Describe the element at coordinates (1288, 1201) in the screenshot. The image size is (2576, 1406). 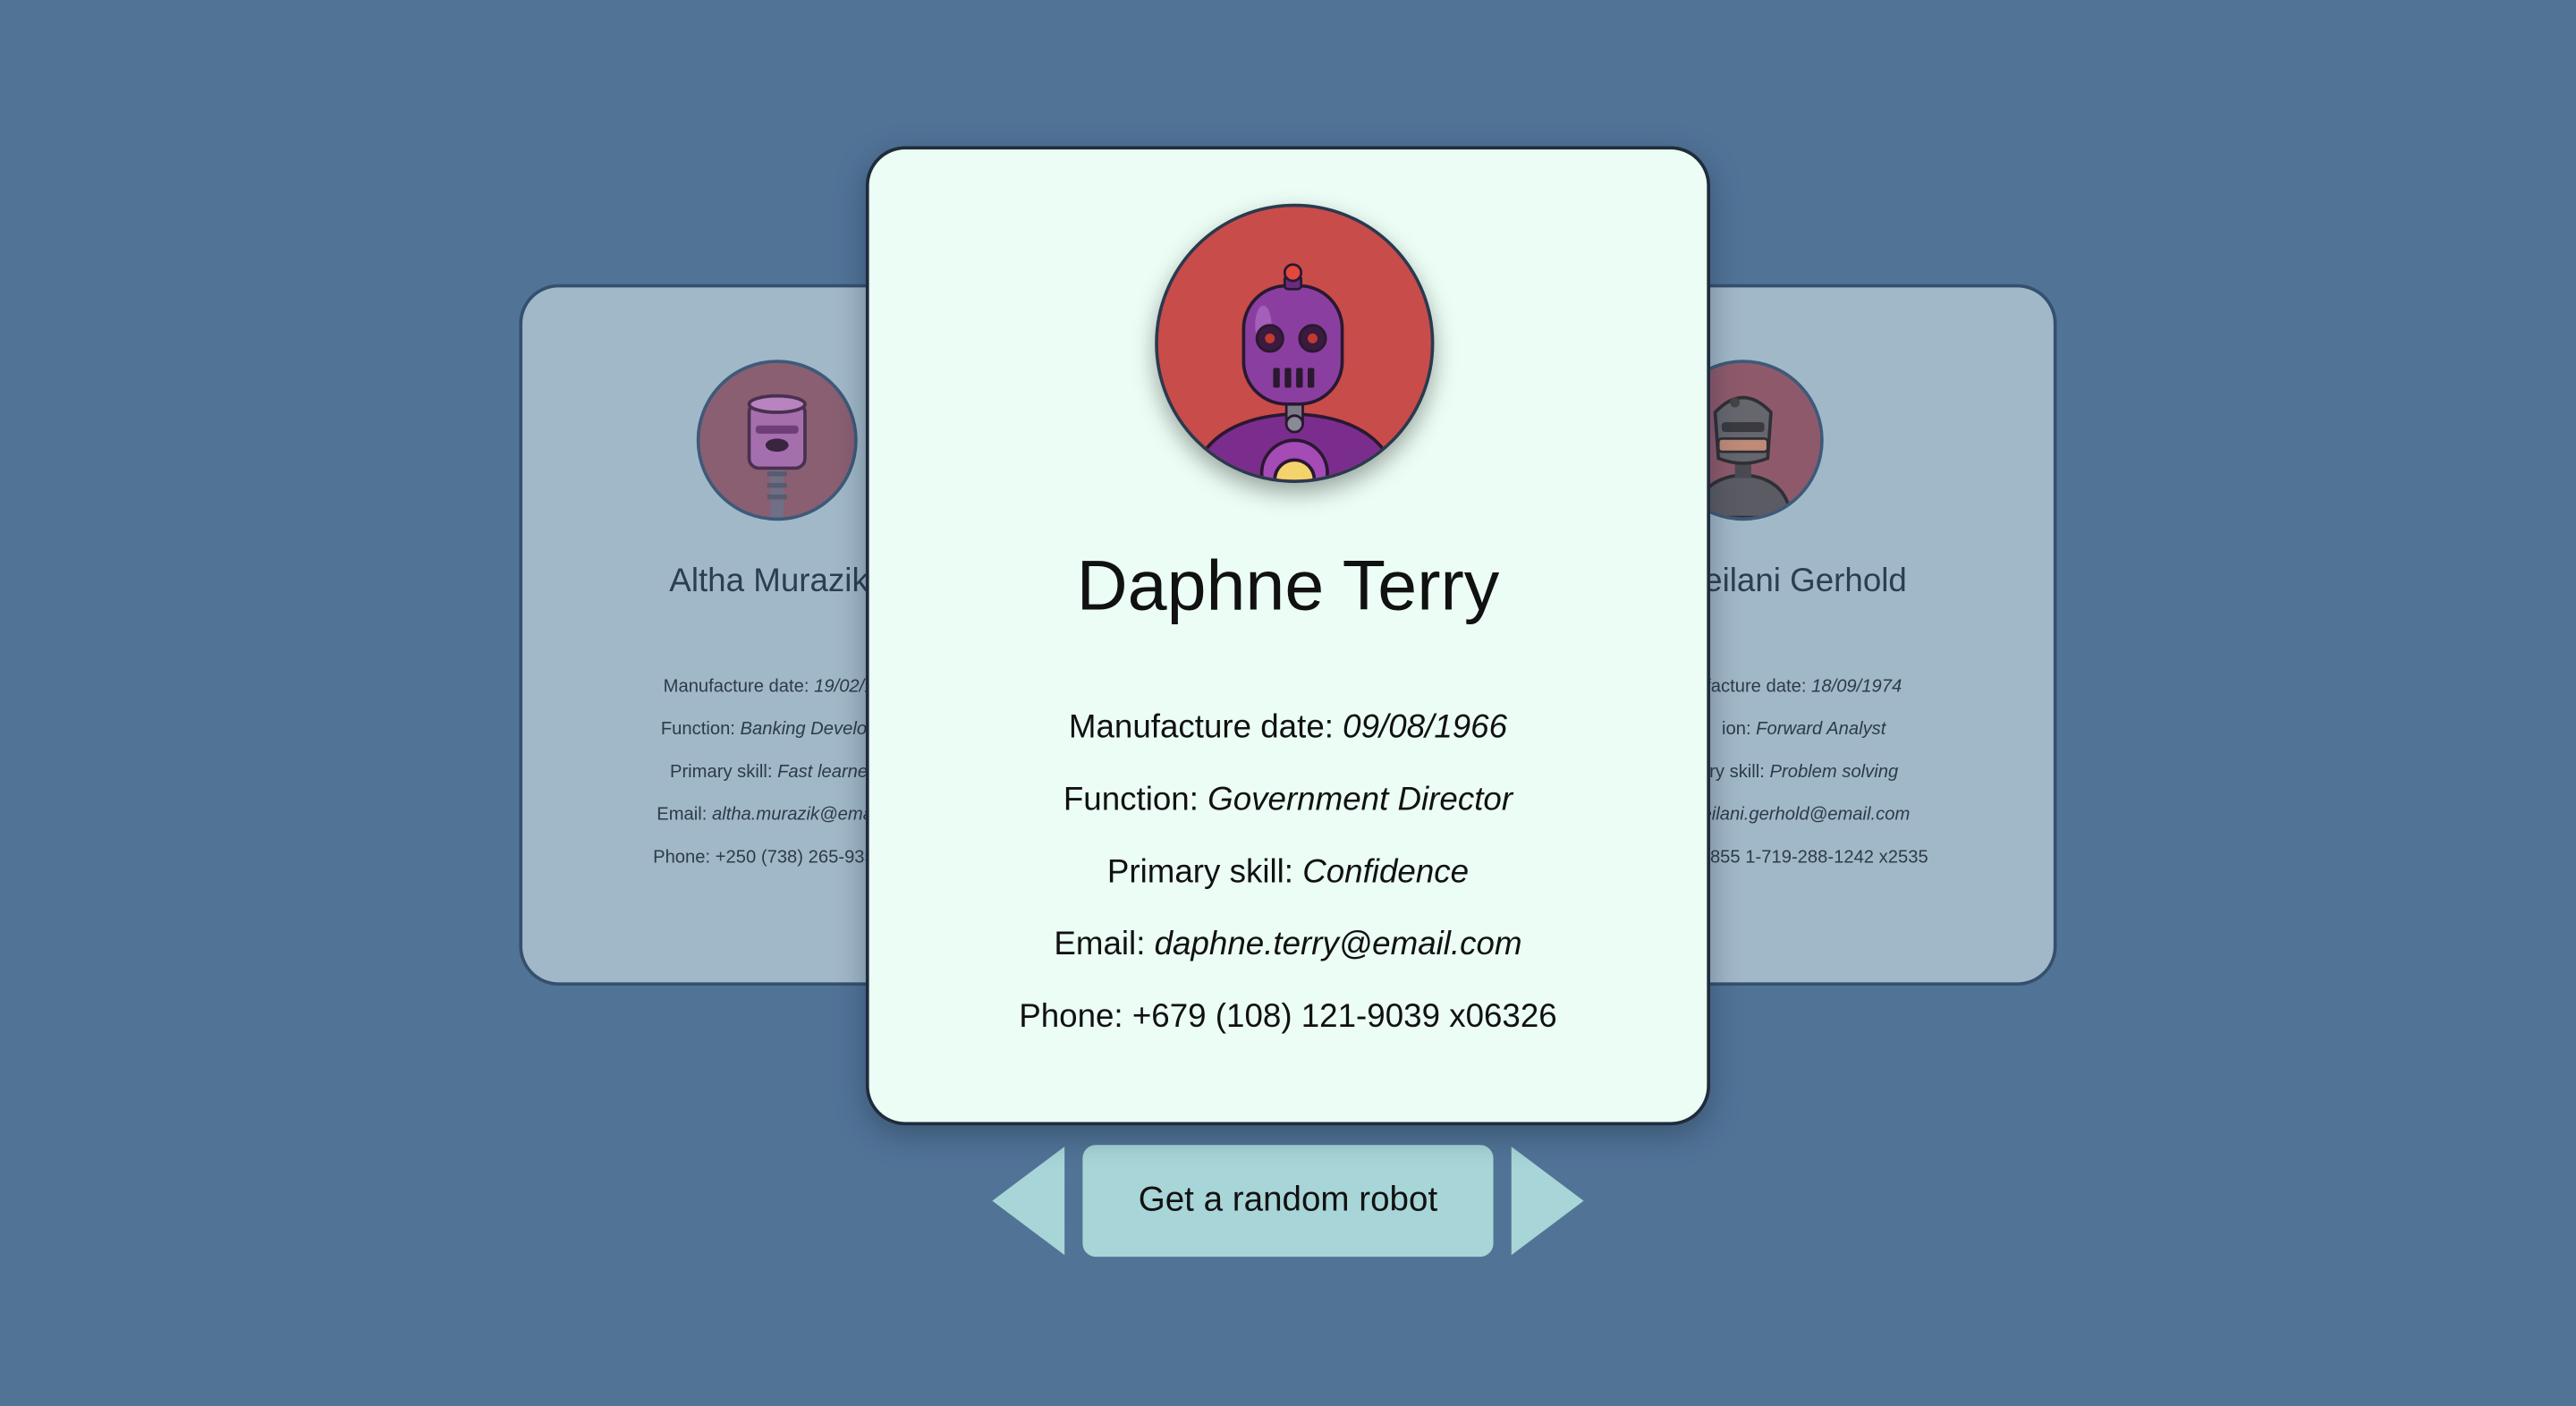
I see `random-robot-button: Get a random robot` at that location.